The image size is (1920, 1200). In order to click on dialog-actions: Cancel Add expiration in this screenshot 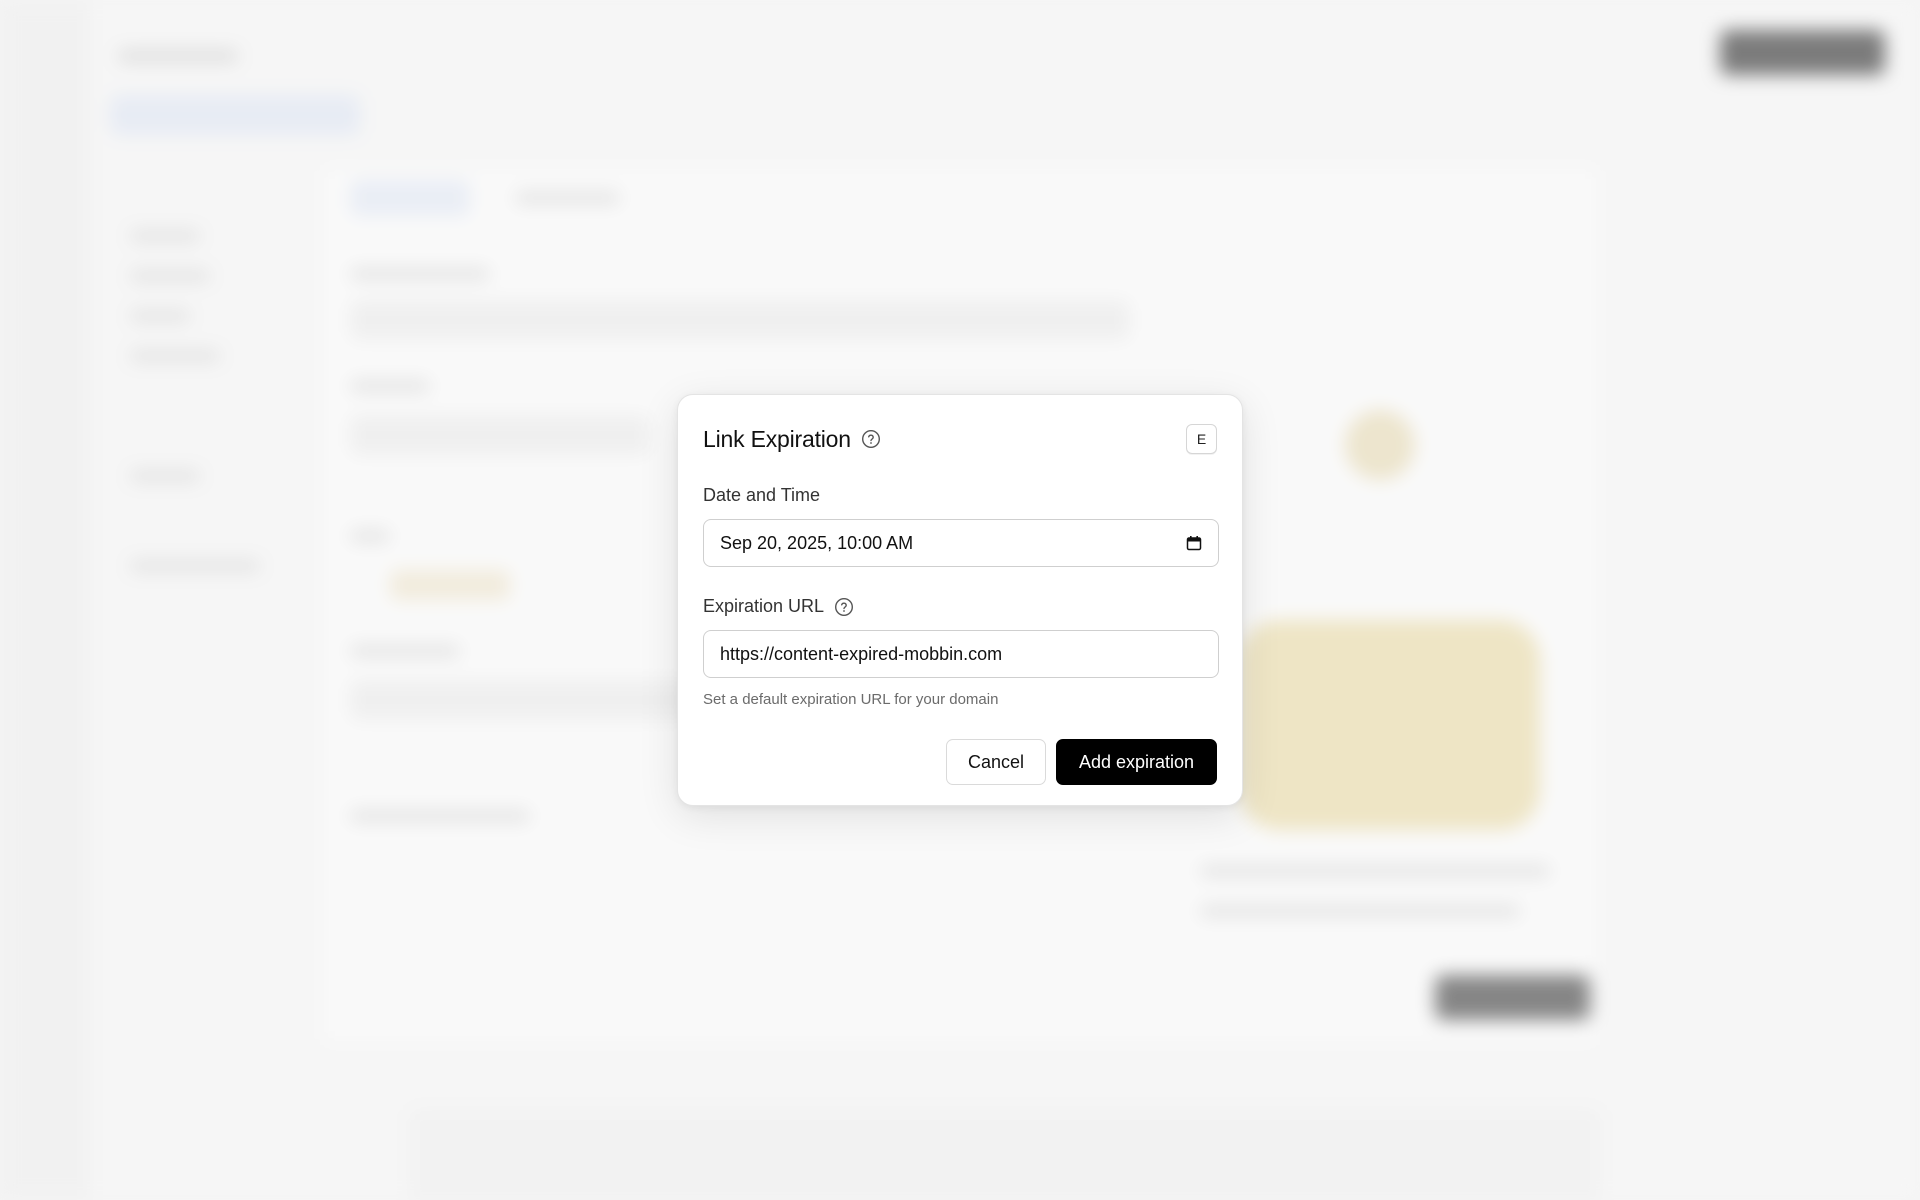, I will do `click(1081, 762)`.